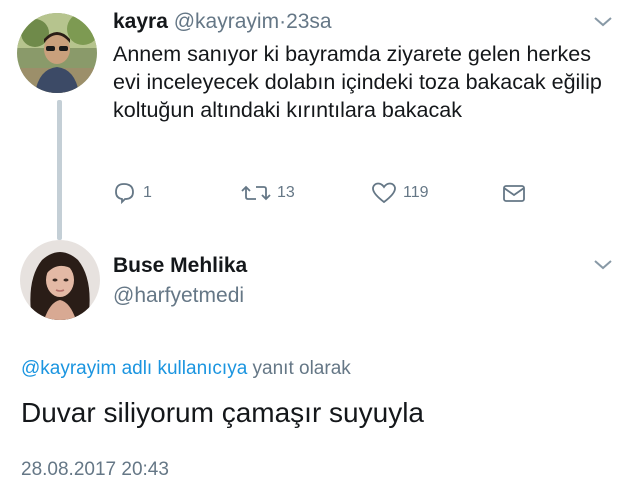  I want to click on thread-connector-line, so click(59, 170).